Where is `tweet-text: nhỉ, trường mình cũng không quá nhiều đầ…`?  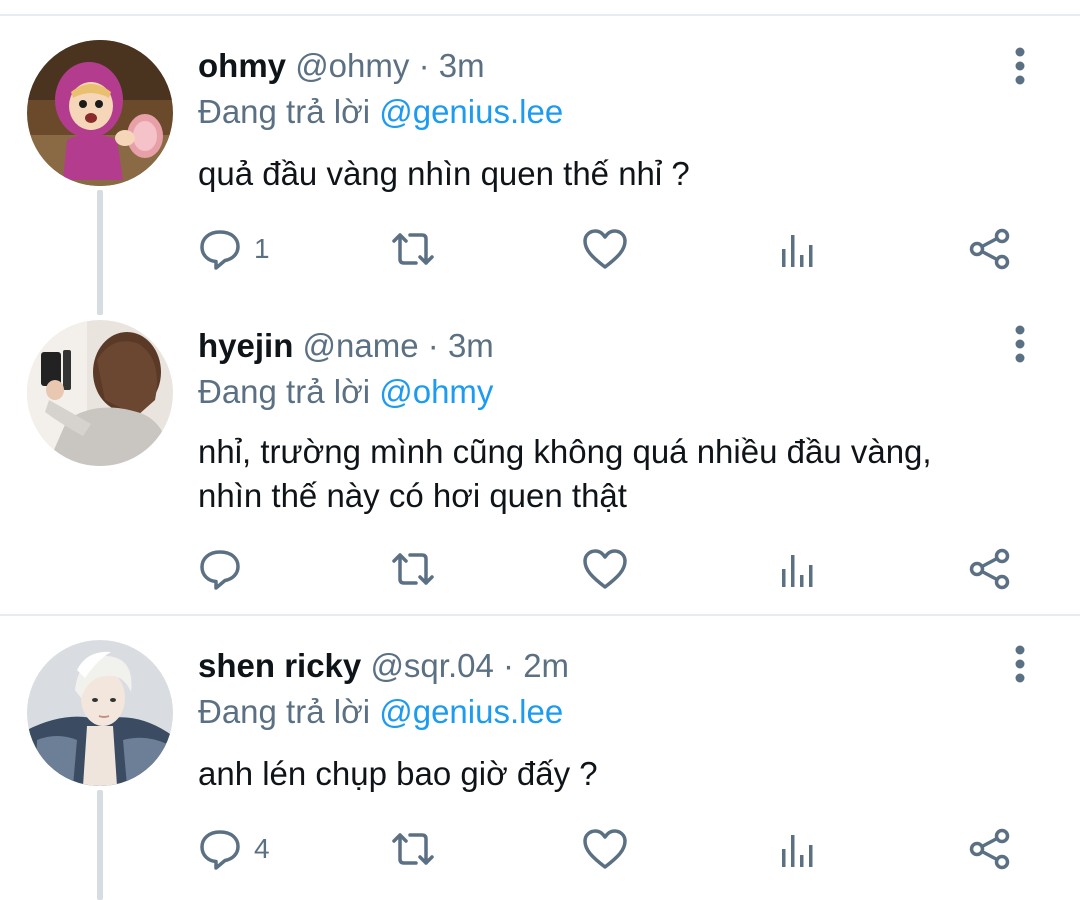 tweet-text: nhỉ, trường mình cũng không quá nhiều đầ… is located at coordinates (565, 473).